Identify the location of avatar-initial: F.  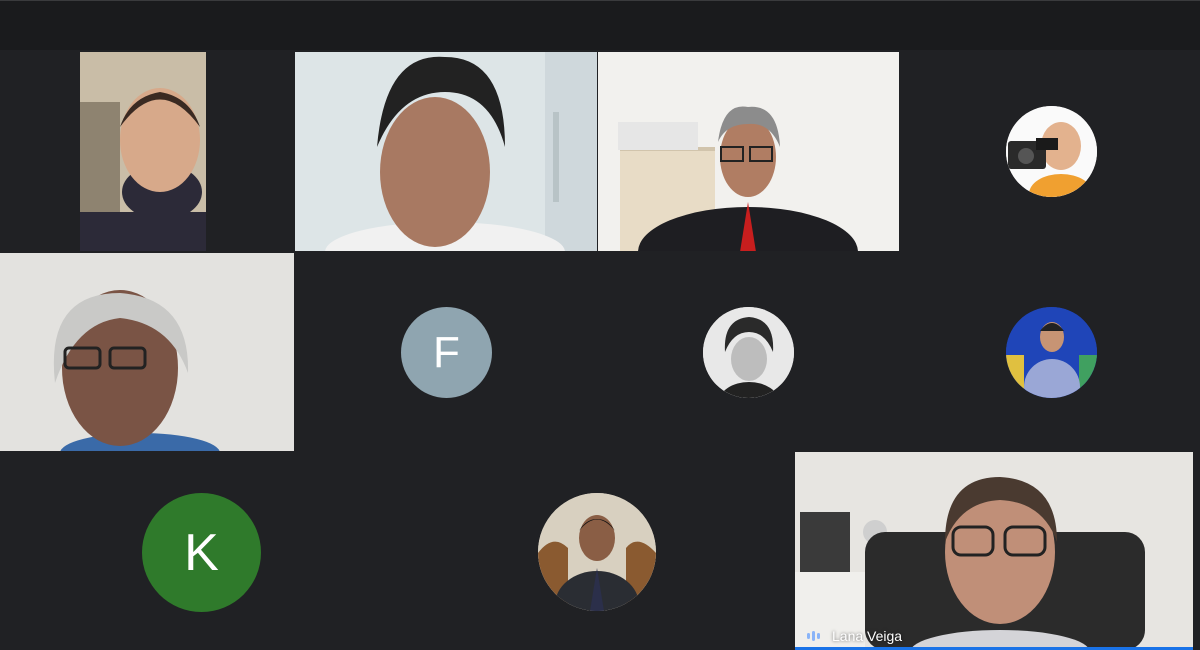
(446, 352).